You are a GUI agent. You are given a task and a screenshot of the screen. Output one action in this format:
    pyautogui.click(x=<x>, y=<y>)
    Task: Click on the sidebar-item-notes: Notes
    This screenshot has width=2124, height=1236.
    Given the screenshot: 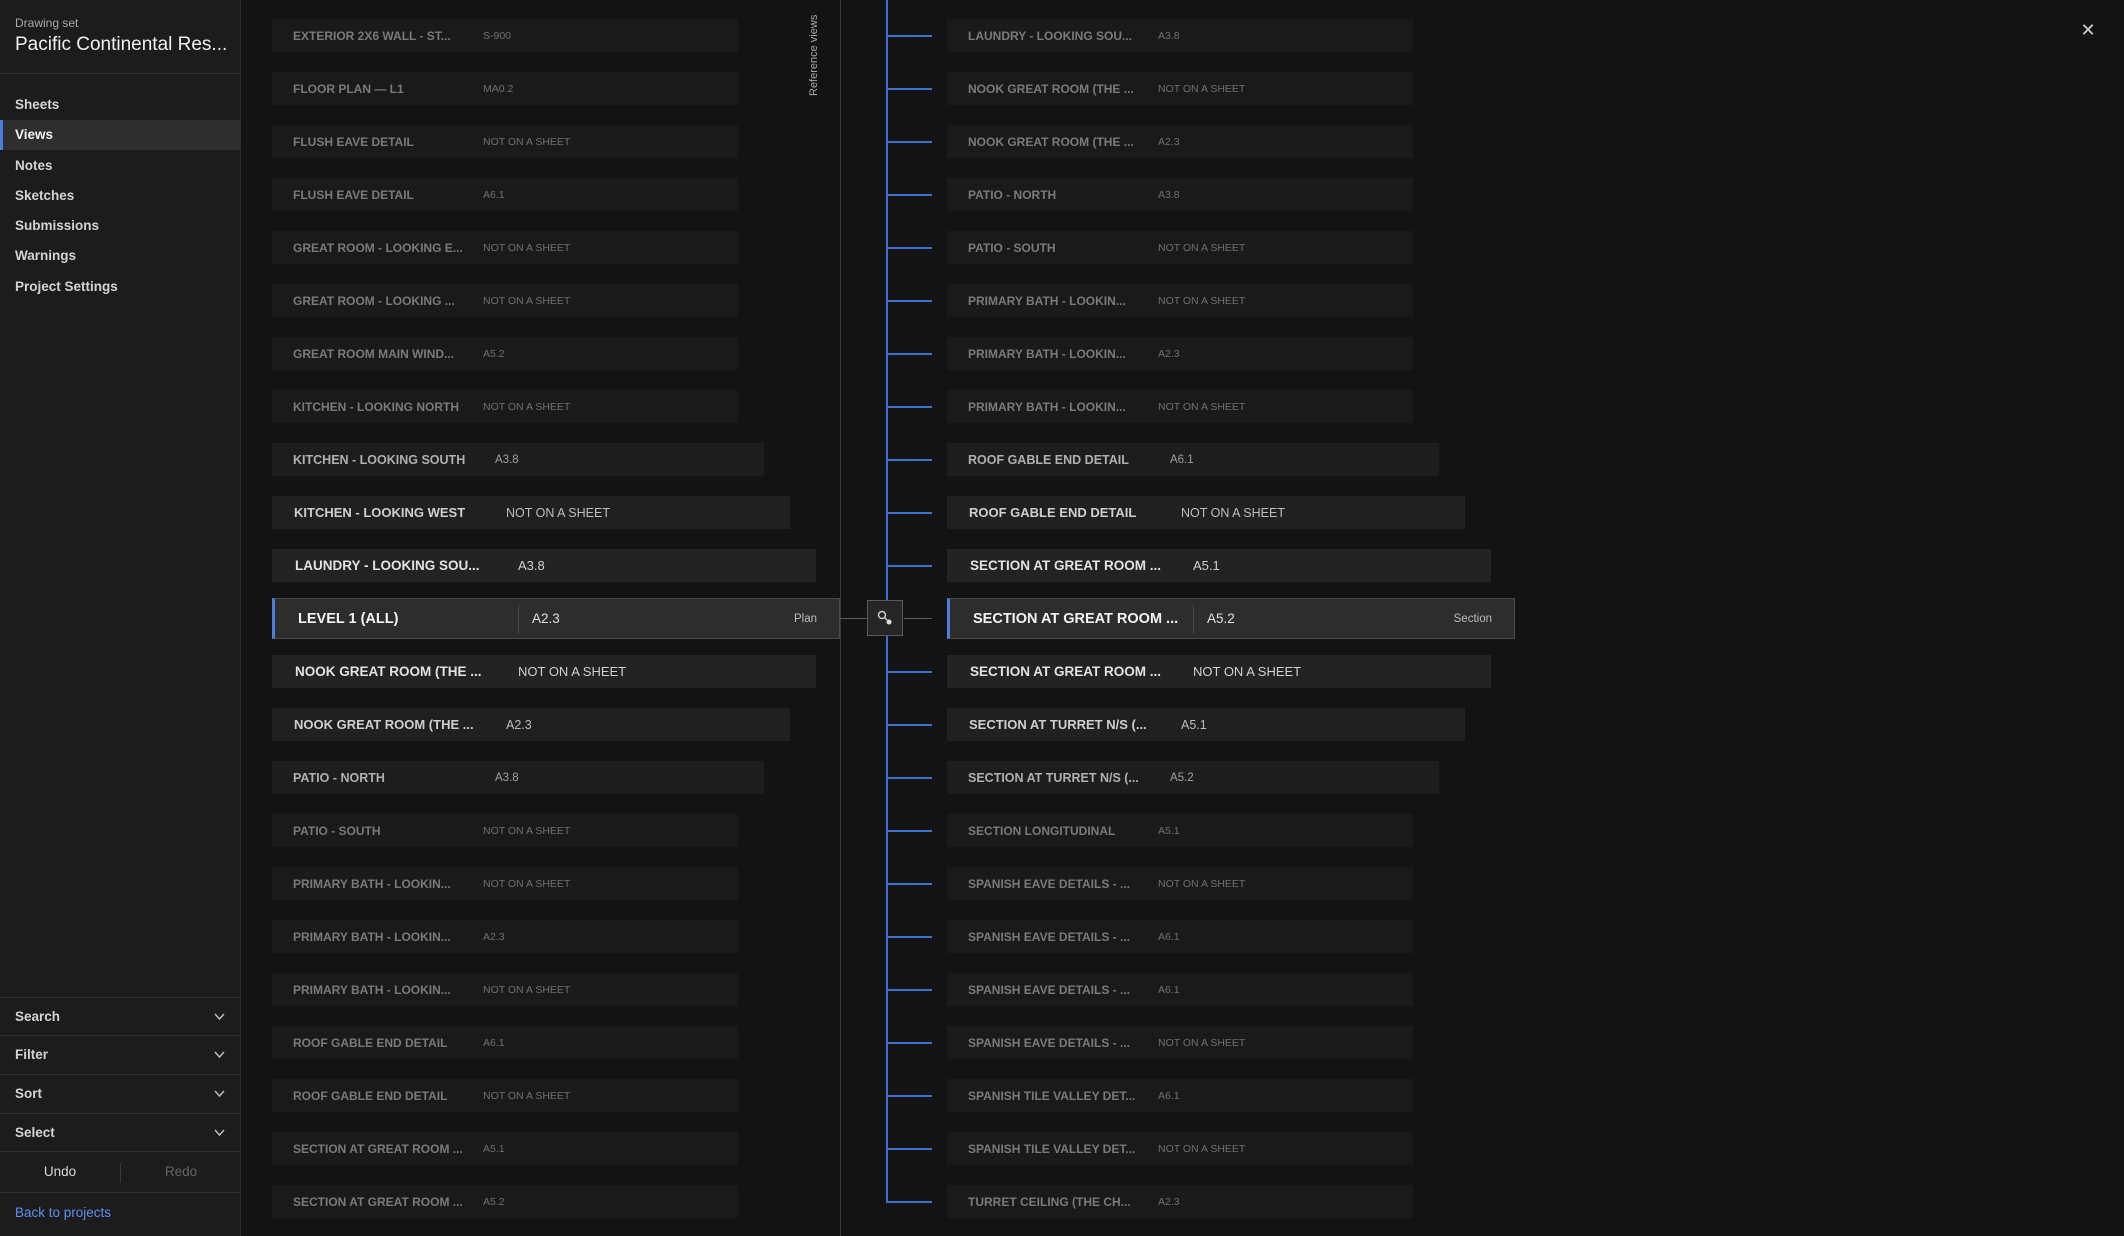 What is the action you would take?
    pyautogui.click(x=120, y=166)
    